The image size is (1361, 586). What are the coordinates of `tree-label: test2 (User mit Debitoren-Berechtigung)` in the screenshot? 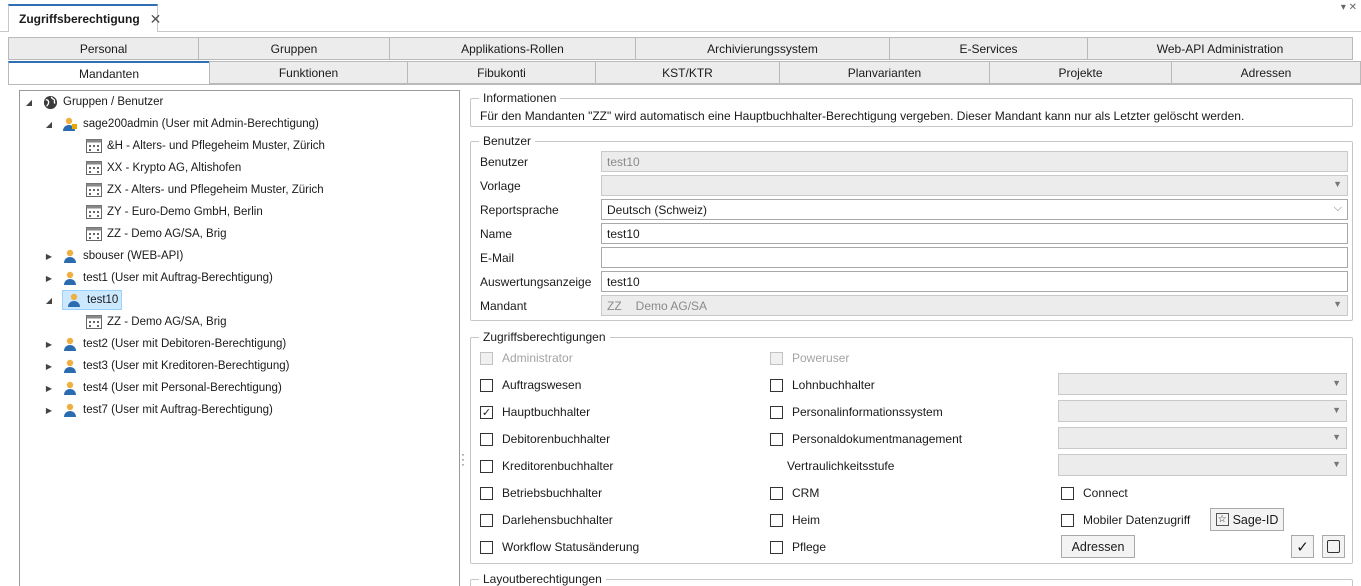 It's located at (185, 344).